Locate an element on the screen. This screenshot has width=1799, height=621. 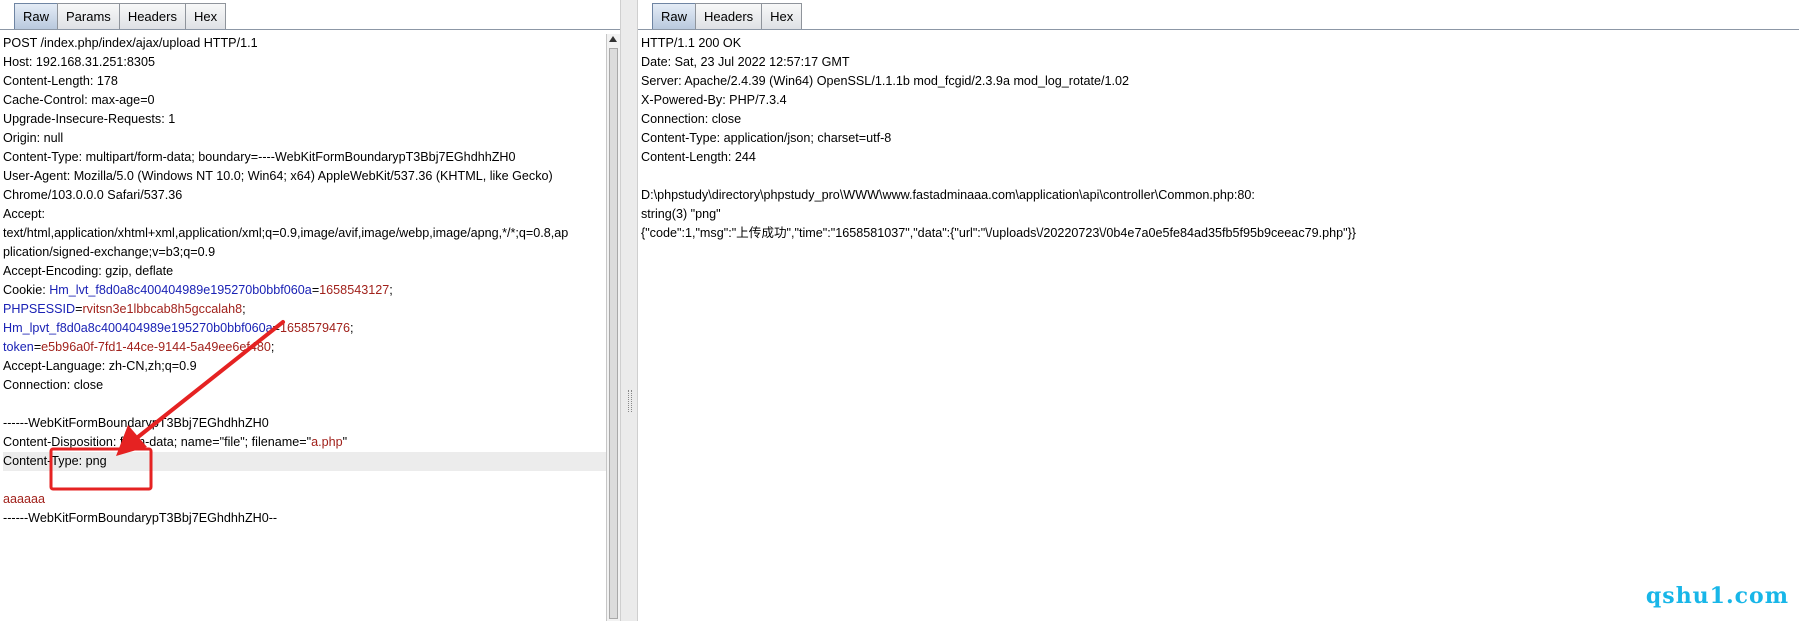
request-line: Connection: close is located at coordinates (304, 385).